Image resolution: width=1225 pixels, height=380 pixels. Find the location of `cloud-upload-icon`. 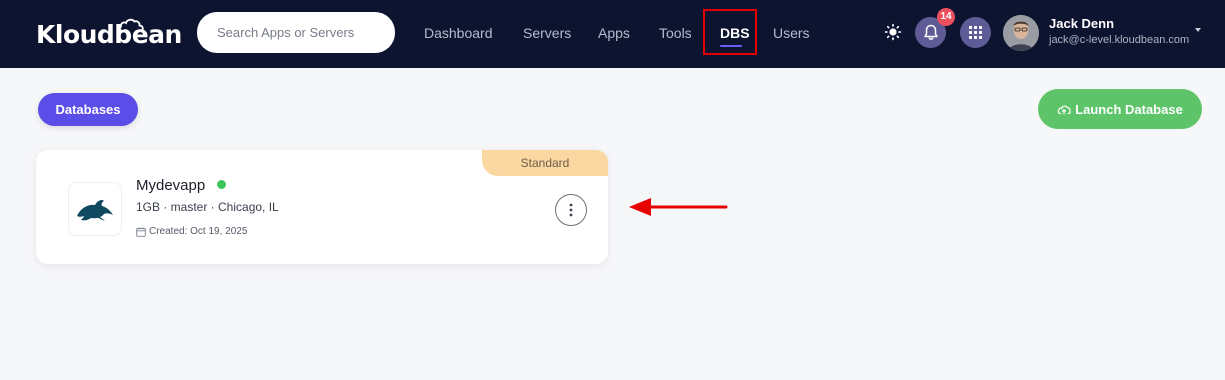

cloud-upload-icon is located at coordinates (1064, 109).